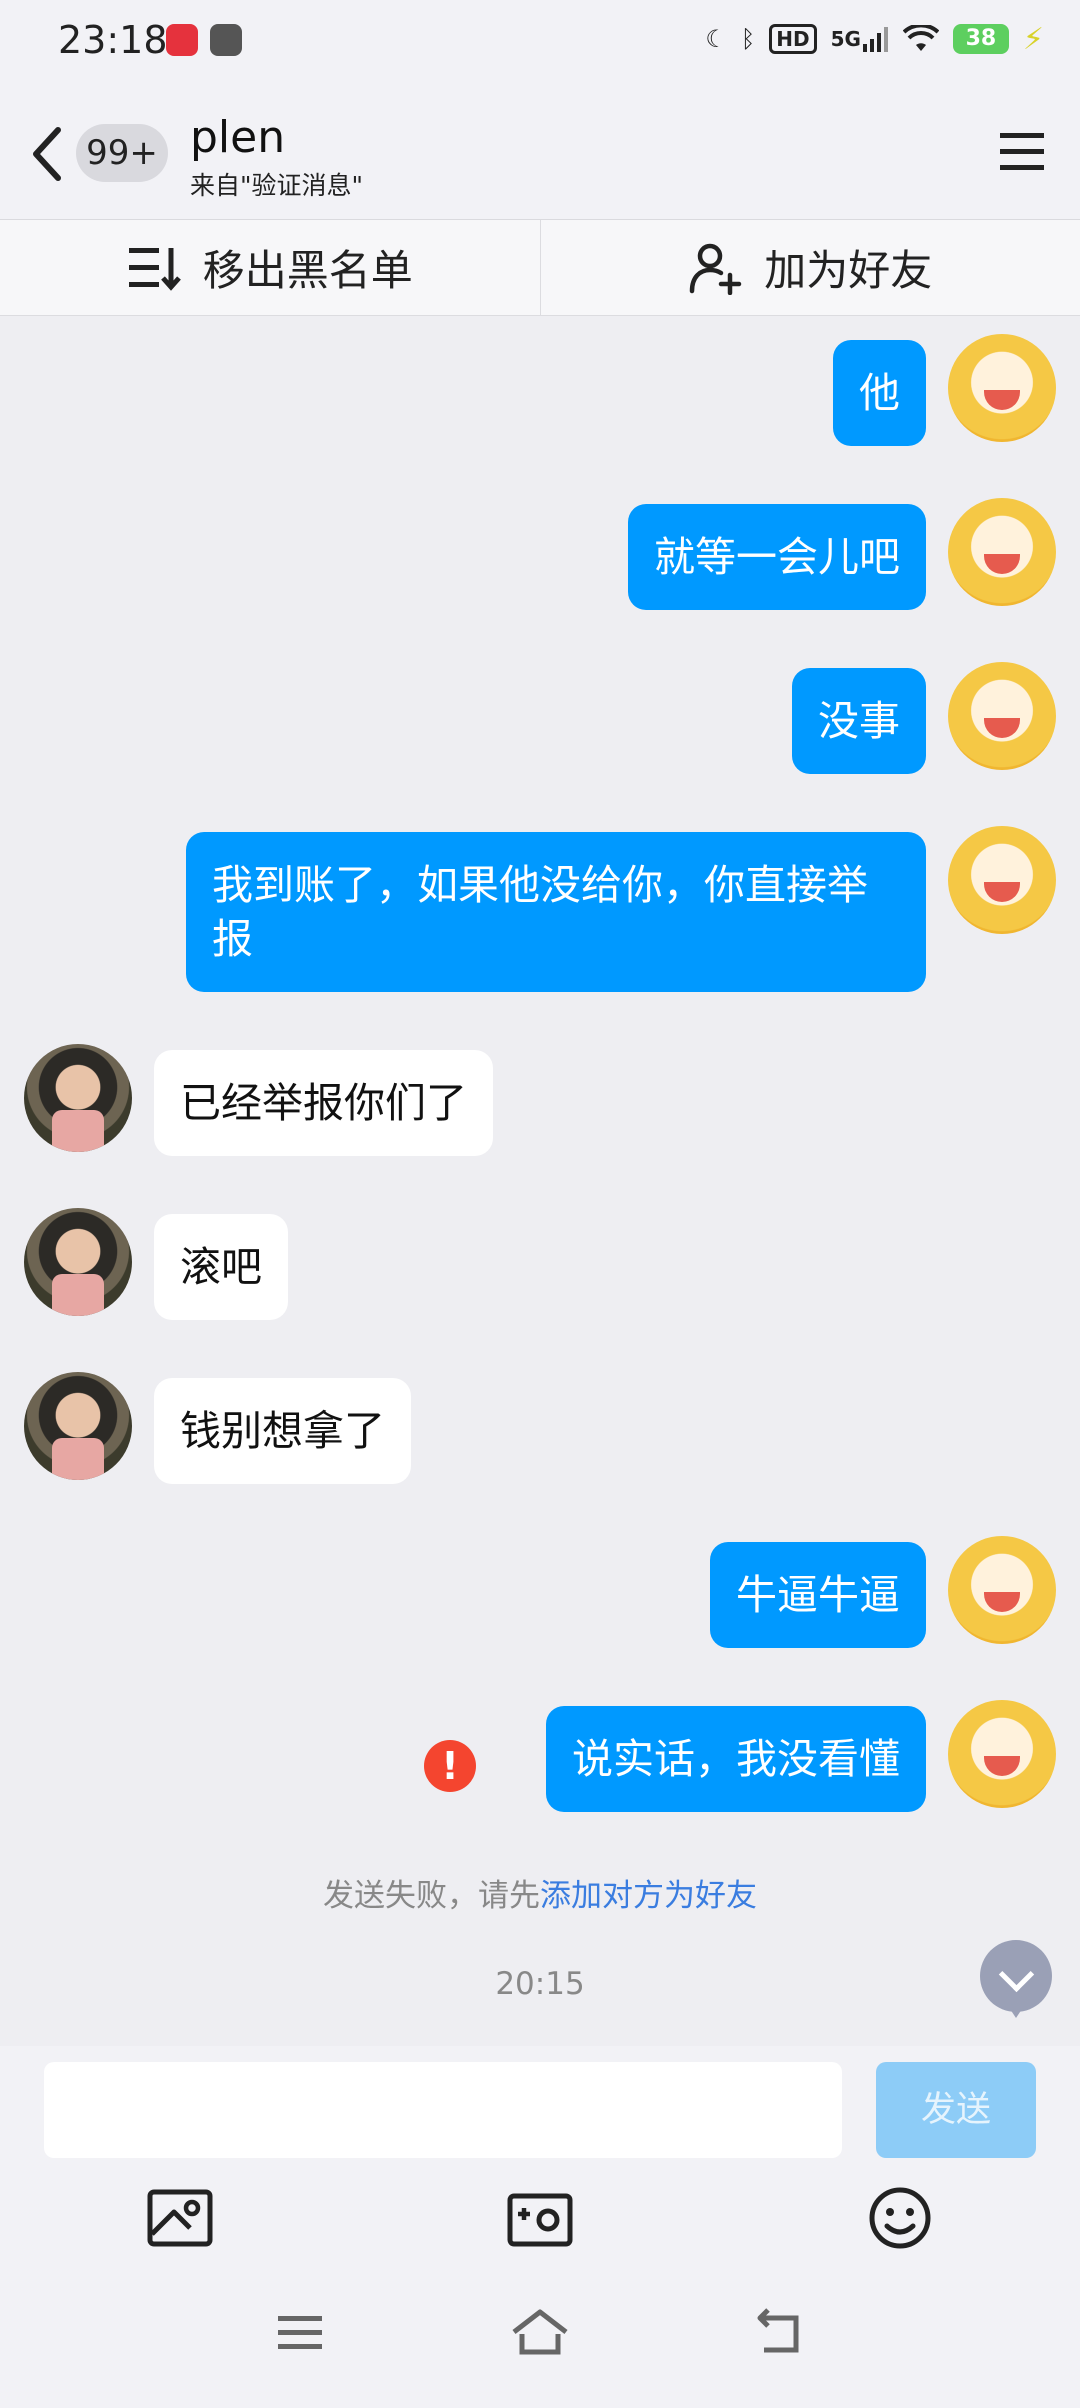 This screenshot has height=2408, width=1080. What do you see at coordinates (748, 39) in the screenshot?
I see `bluetooth-icon: ᛒ` at bounding box center [748, 39].